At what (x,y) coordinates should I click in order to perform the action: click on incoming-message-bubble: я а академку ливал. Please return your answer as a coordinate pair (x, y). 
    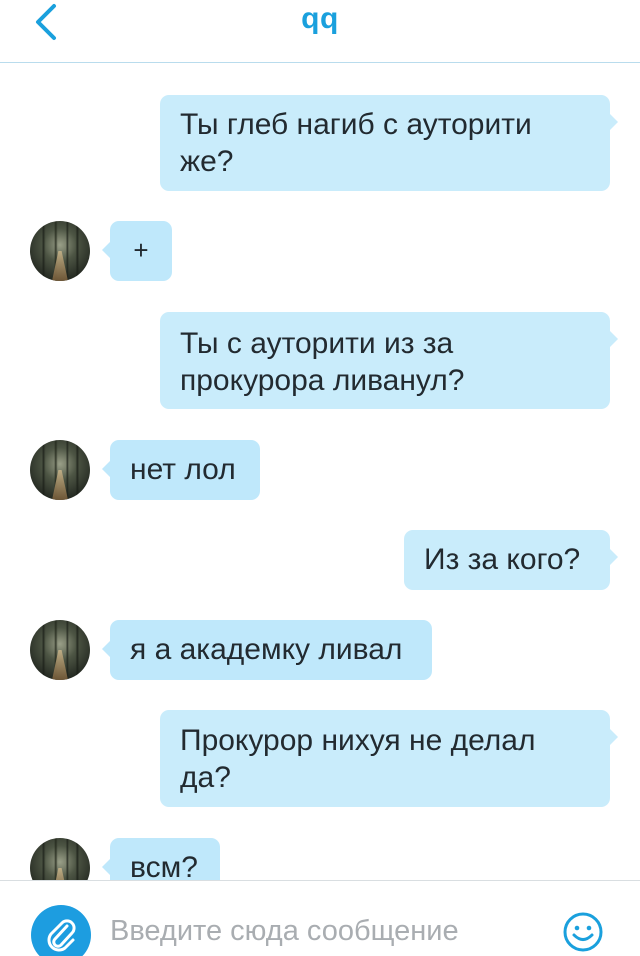
    Looking at the image, I should click on (267, 650).